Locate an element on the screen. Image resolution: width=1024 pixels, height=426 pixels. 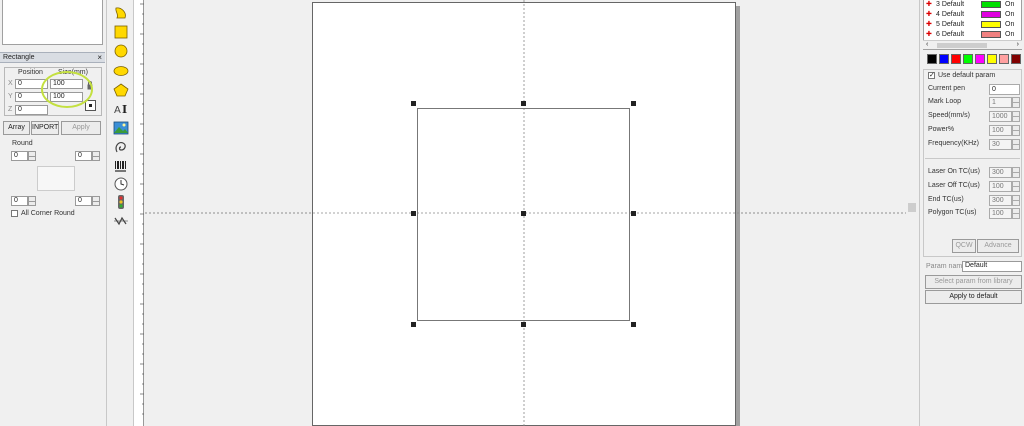
laser-off-tc-input: 100 is located at coordinates (1000, 186).